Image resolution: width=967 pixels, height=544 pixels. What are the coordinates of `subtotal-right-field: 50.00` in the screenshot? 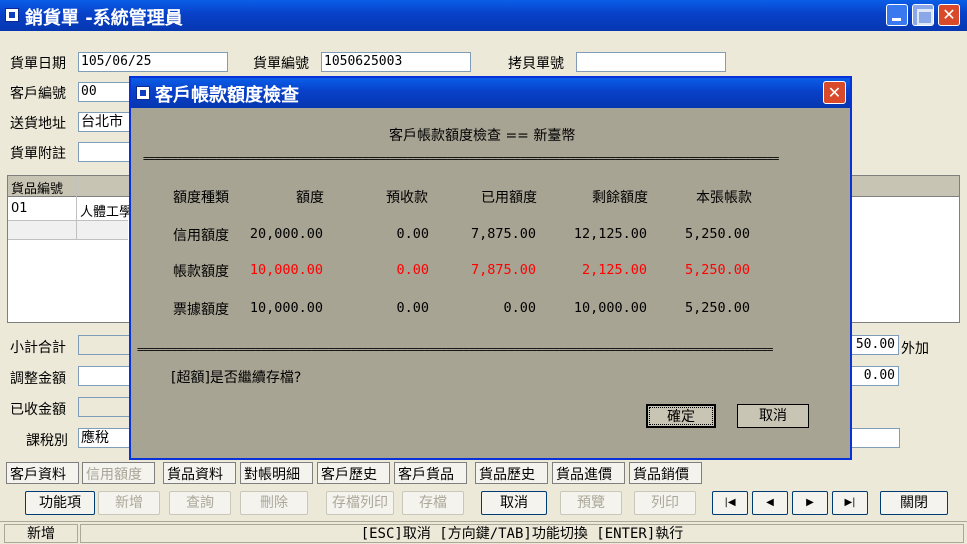 It's located at (875, 345).